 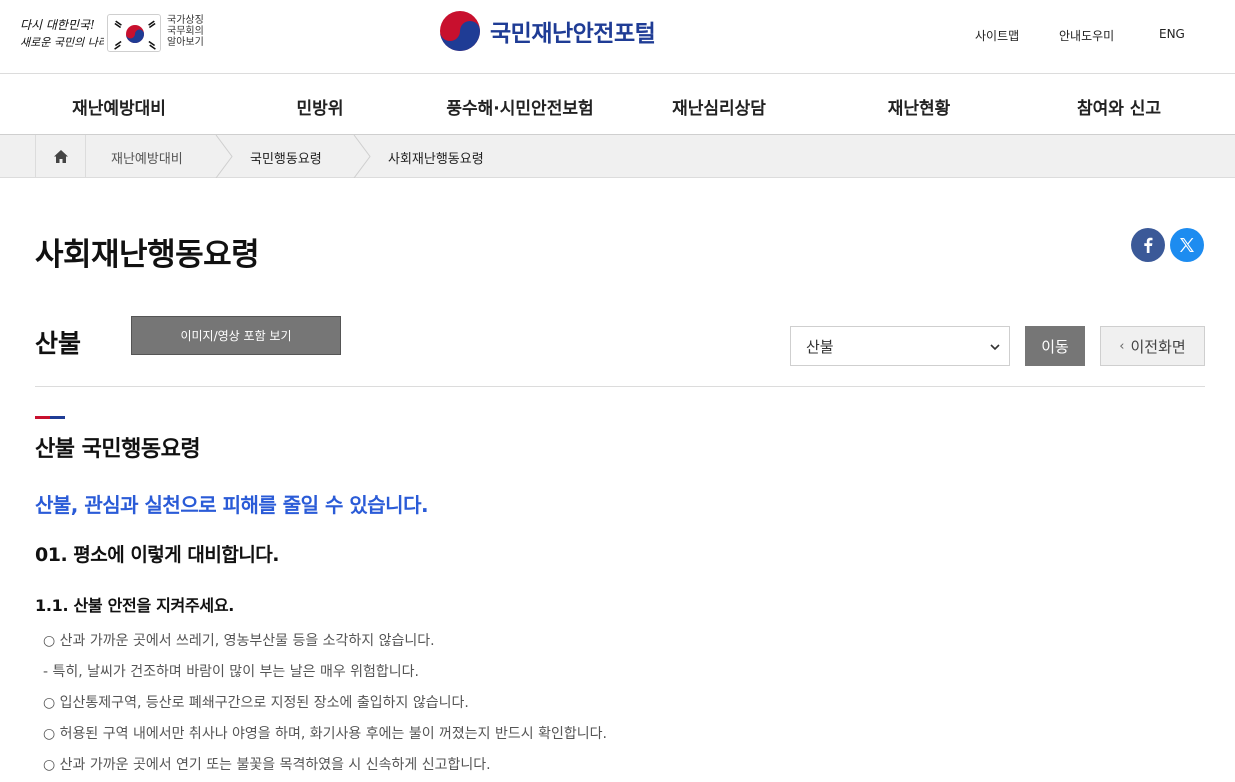 What do you see at coordinates (157, 555) in the screenshot?
I see `step-heading: 01. 평소에 이렇게 대비합니다.` at bounding box center [157, 555].